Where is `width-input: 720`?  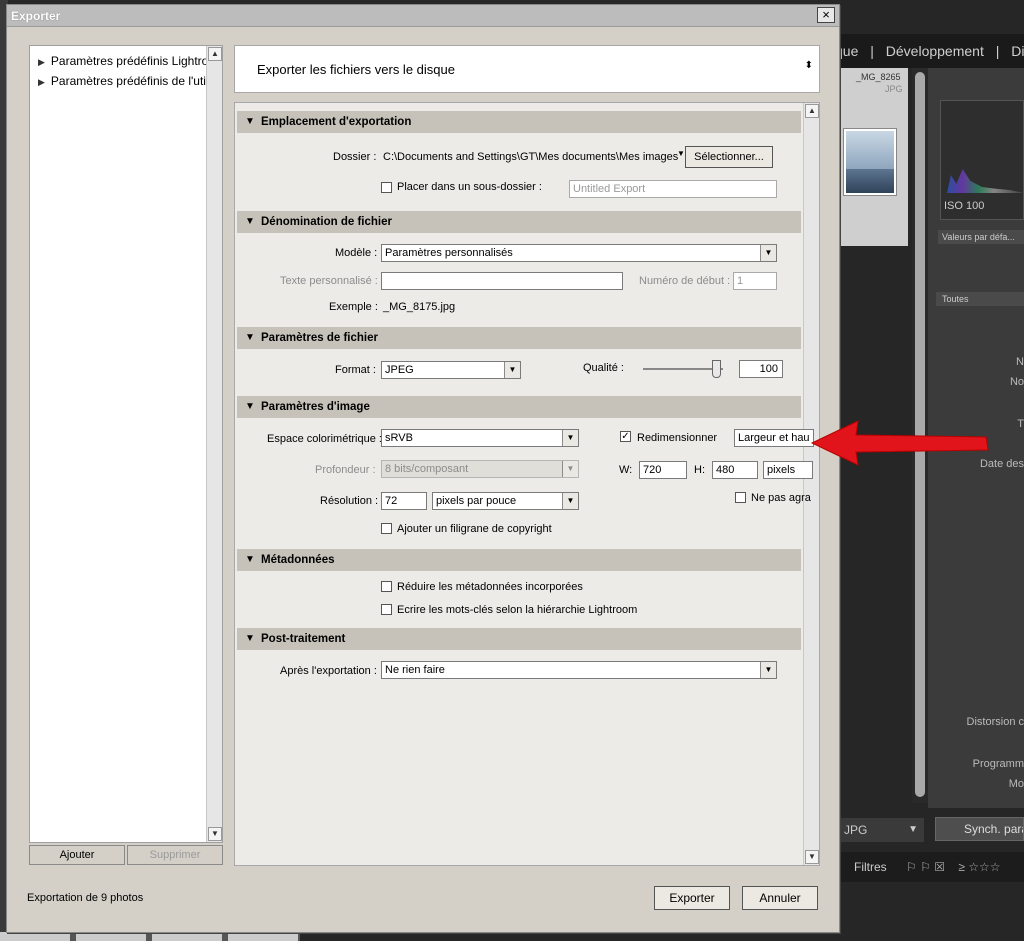 width-input: 720 is located at coordinates (663, 470).